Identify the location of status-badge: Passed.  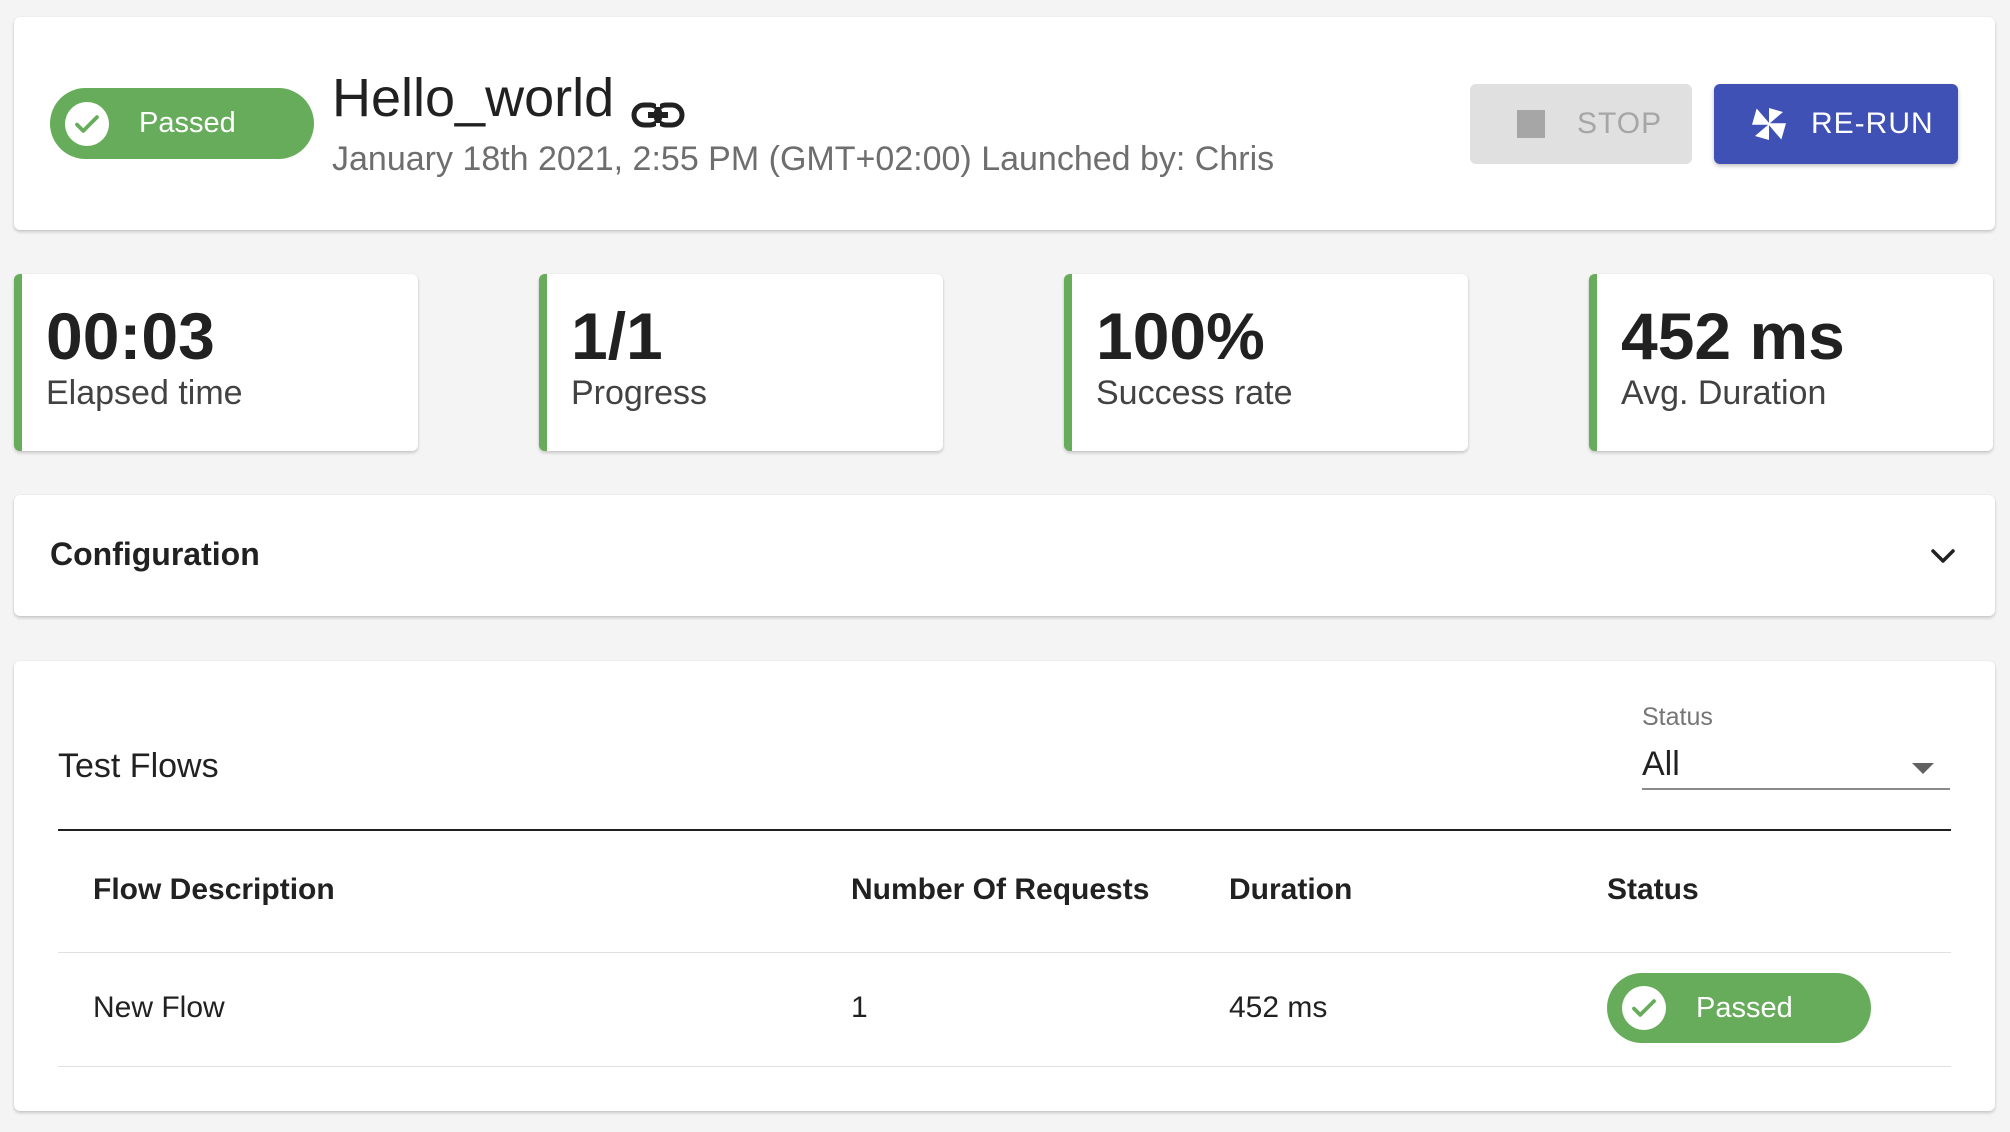
(1739, 1008).